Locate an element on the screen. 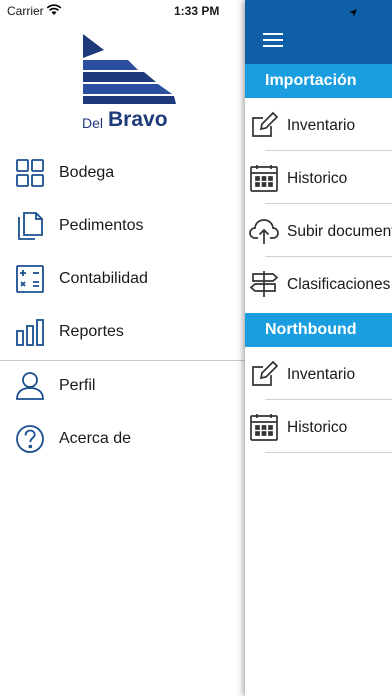  section-header-importacion: Importación is located at coordinates (318, 81).